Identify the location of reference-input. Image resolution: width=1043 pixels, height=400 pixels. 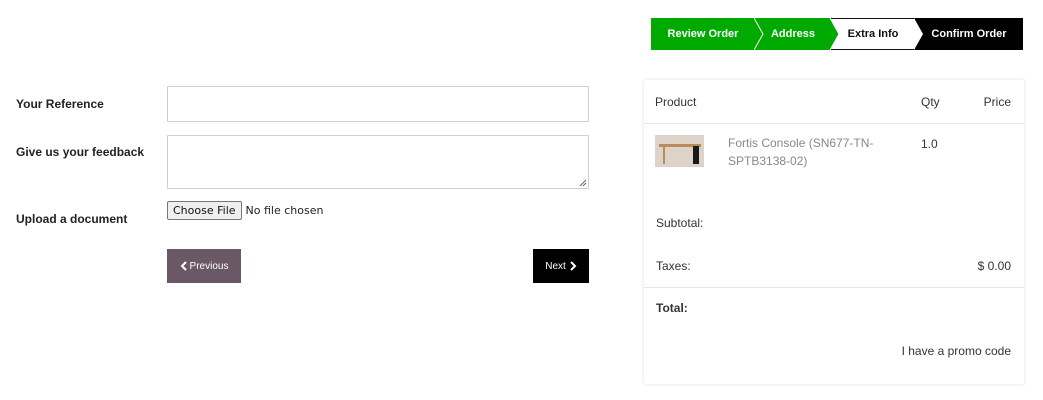
(378, 104).